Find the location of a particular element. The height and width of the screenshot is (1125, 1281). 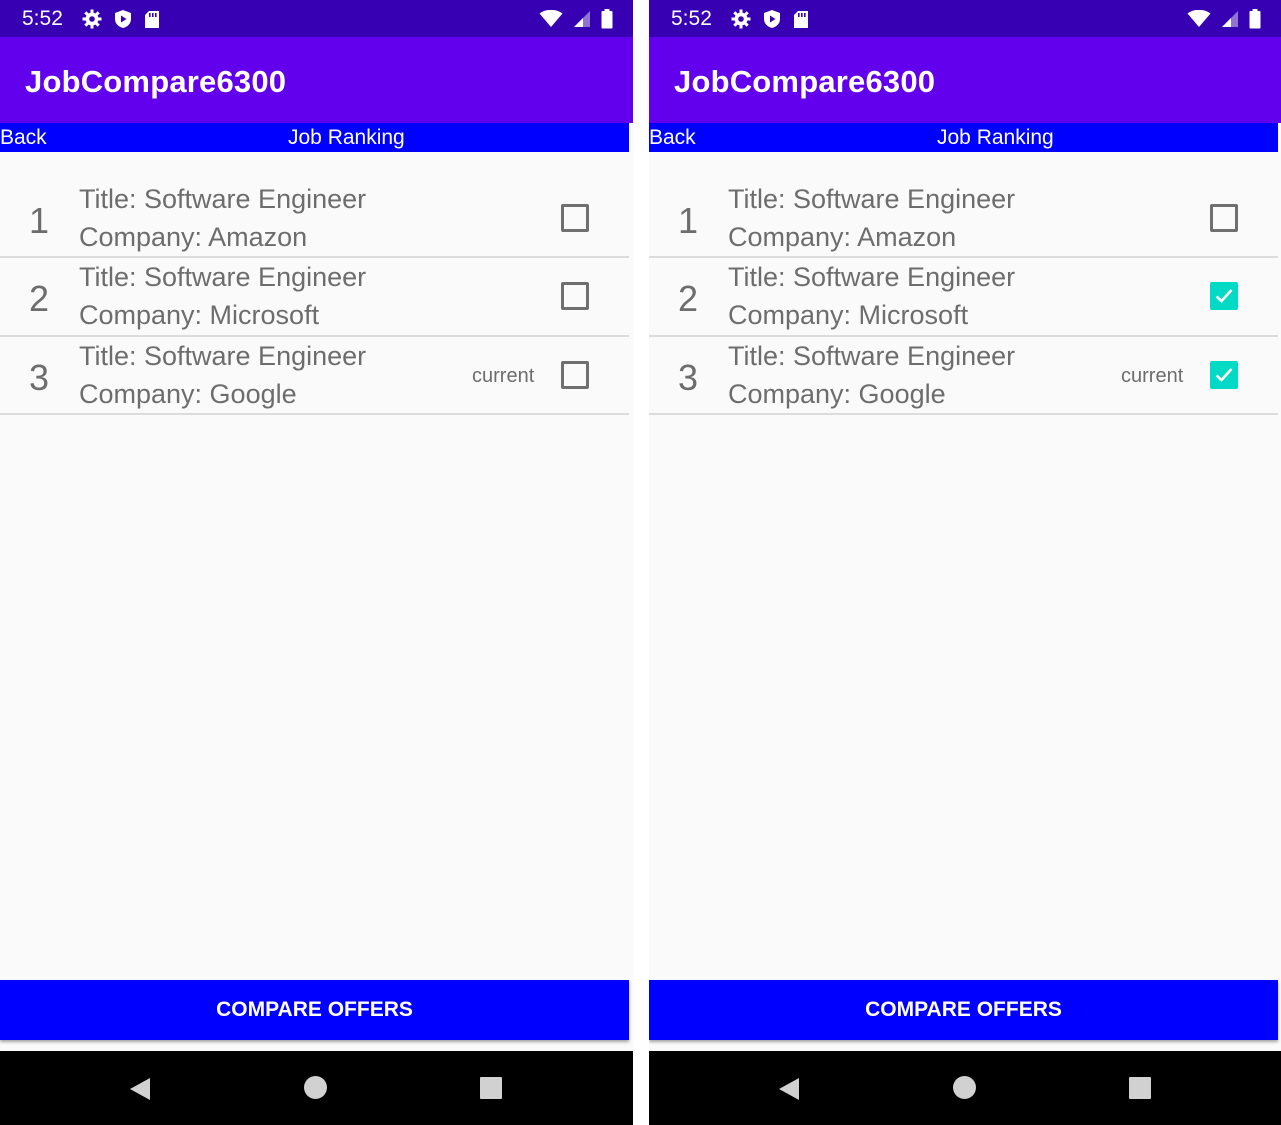

screen-divider is located at coordinates (641, 562).